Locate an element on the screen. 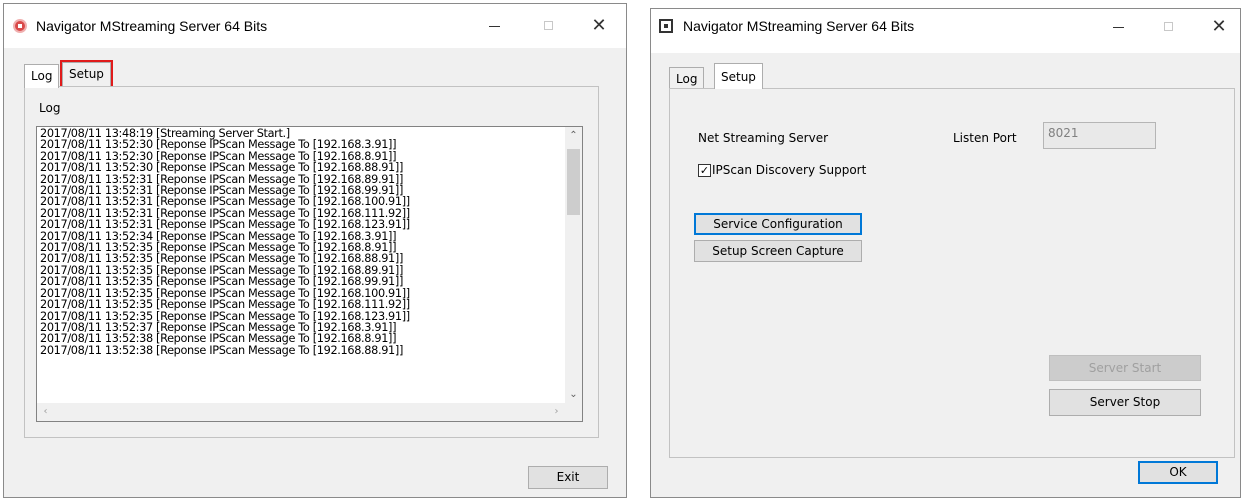  service-configuration-button: Service Configuration is located at coordinates (778, 224).